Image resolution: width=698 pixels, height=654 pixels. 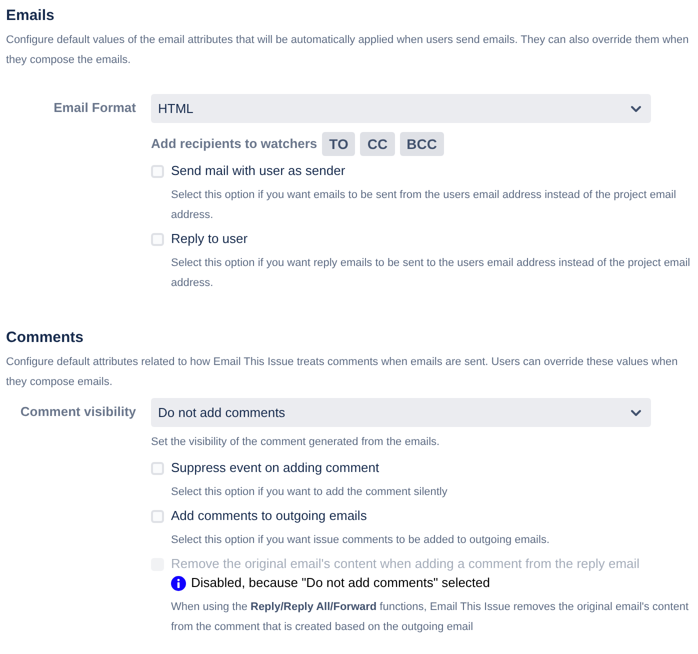 What do you see at coordinates (94, 108) in the screenshot?
I see `field-label: Email Format` at bounding box center [94, 108].